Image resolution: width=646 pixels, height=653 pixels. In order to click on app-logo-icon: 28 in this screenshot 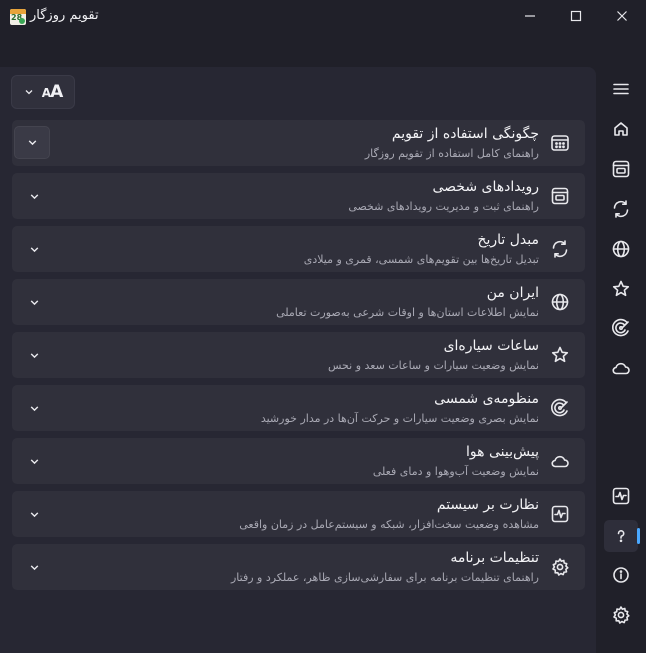, I will do `click(18, 17)`.